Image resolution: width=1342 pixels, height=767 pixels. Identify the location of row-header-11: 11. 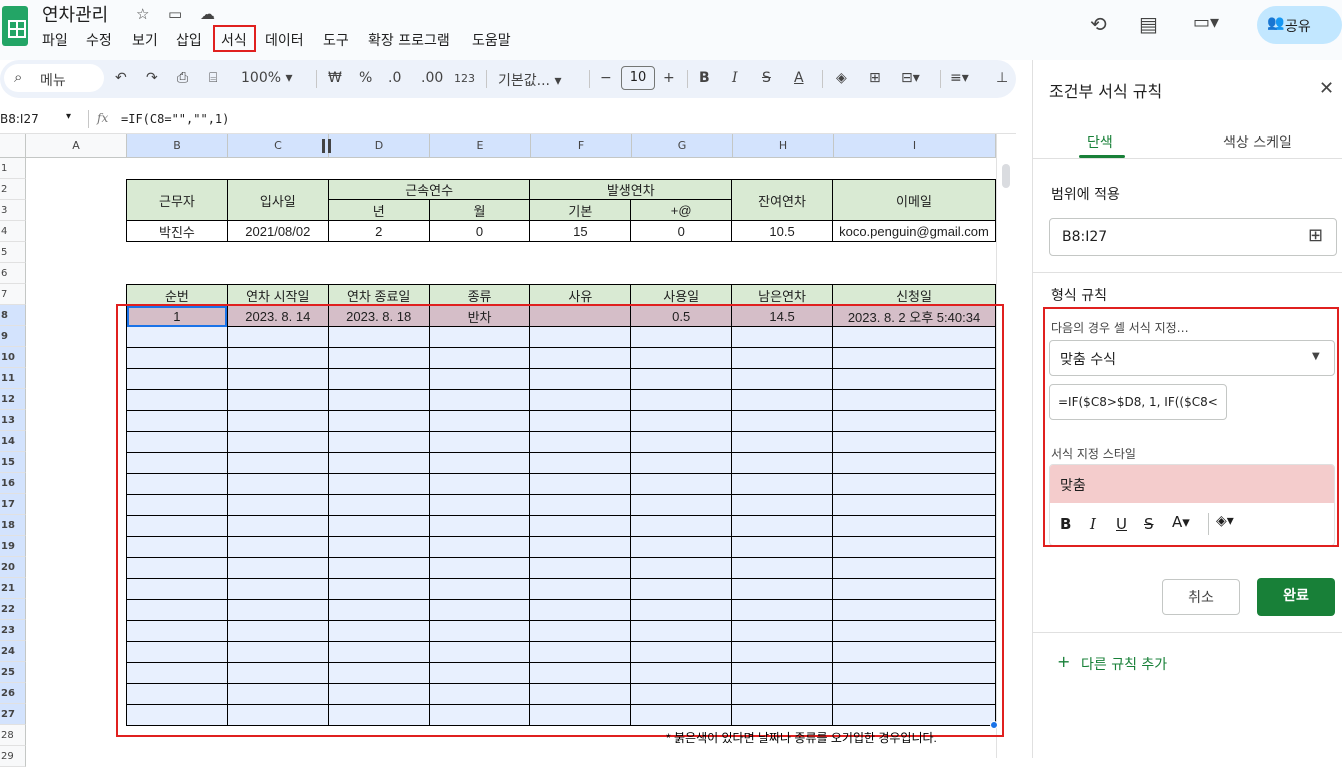
(13, 378).